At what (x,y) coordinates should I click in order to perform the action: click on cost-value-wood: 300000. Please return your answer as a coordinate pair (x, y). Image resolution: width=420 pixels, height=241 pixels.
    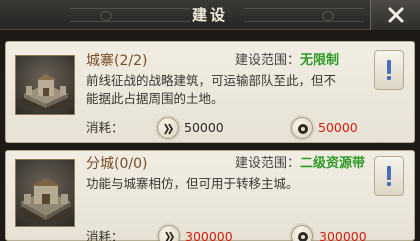
    Looking at the image, I should click on (209, 235).